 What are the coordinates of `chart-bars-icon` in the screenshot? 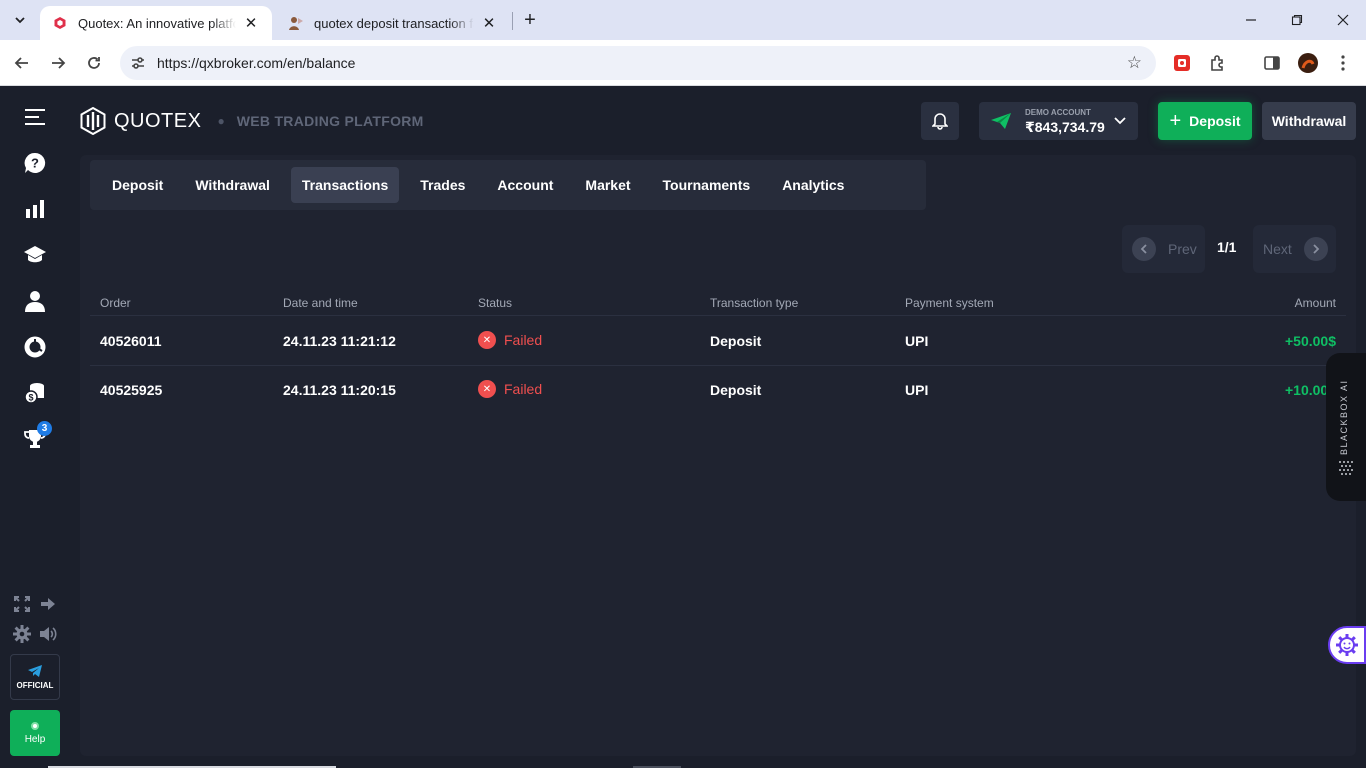 It's located at (35, 209).